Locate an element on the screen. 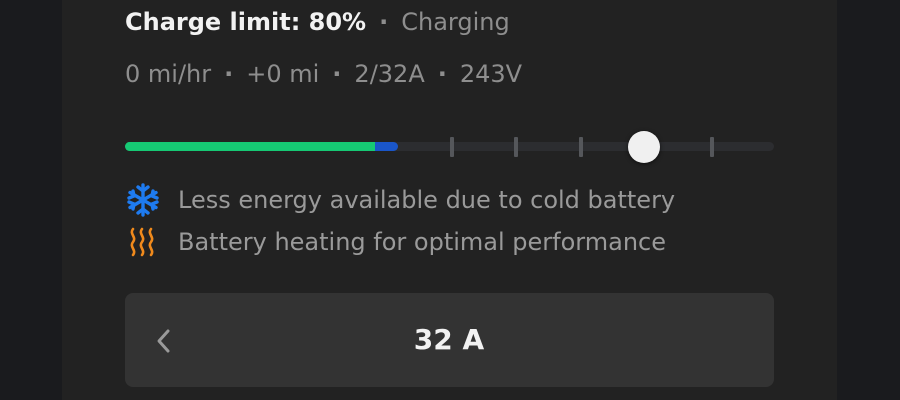 Image resolution: width=900 pixels, height=400 pixels. charge-limit-slider is located at coordinates (449, 147).